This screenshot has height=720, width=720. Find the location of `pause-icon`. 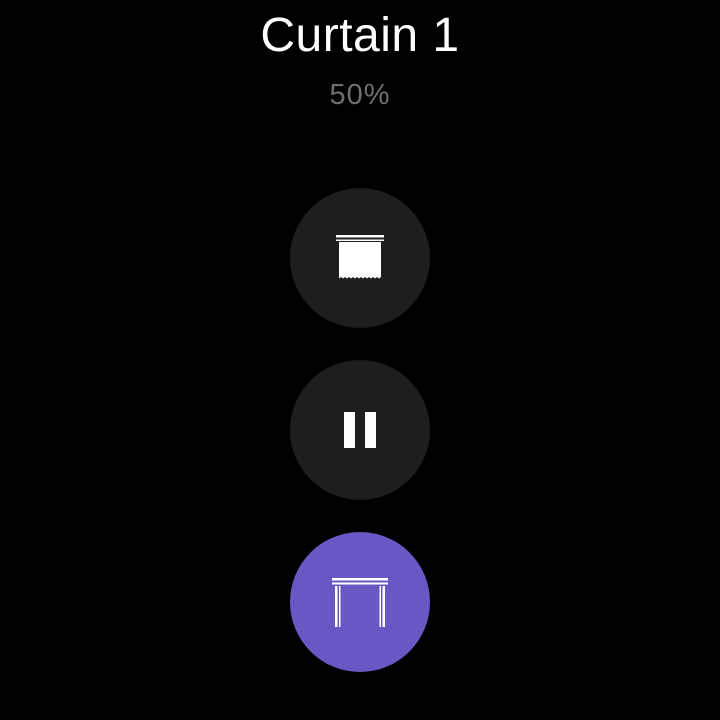

pause-icon is located at coordinates (360, 430).